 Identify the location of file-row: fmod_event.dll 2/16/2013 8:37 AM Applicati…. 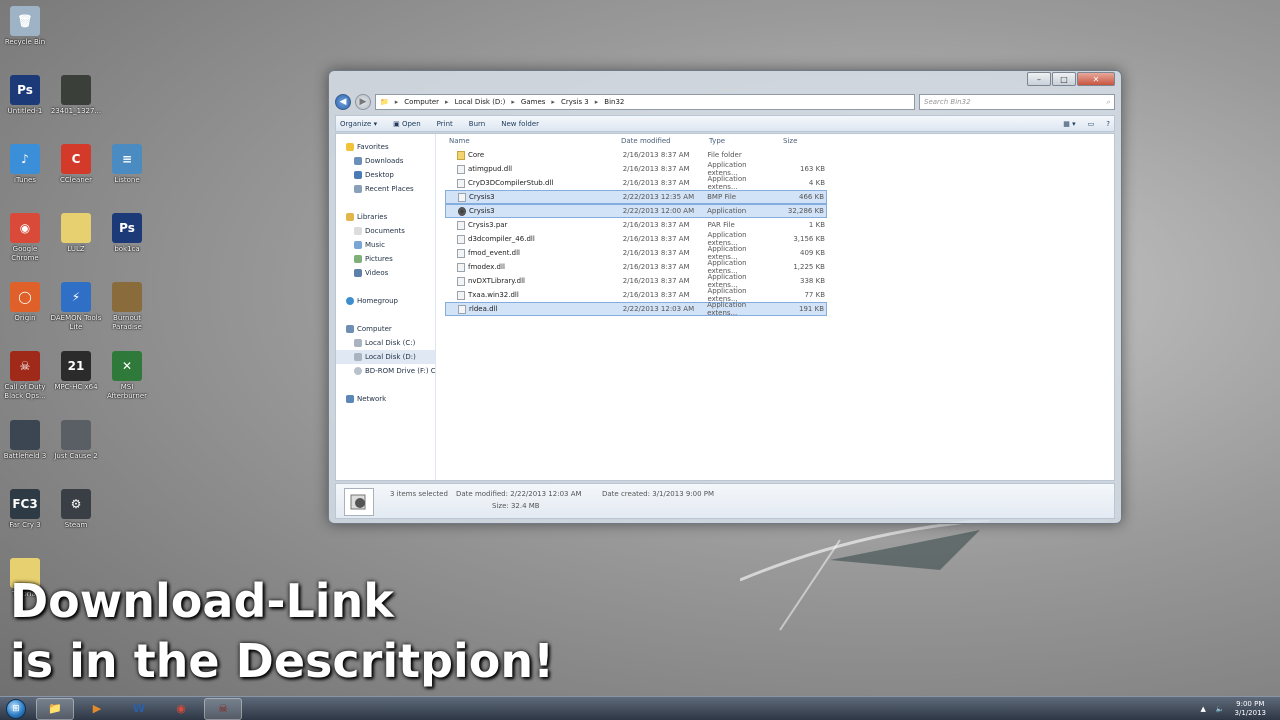
(636, 253).